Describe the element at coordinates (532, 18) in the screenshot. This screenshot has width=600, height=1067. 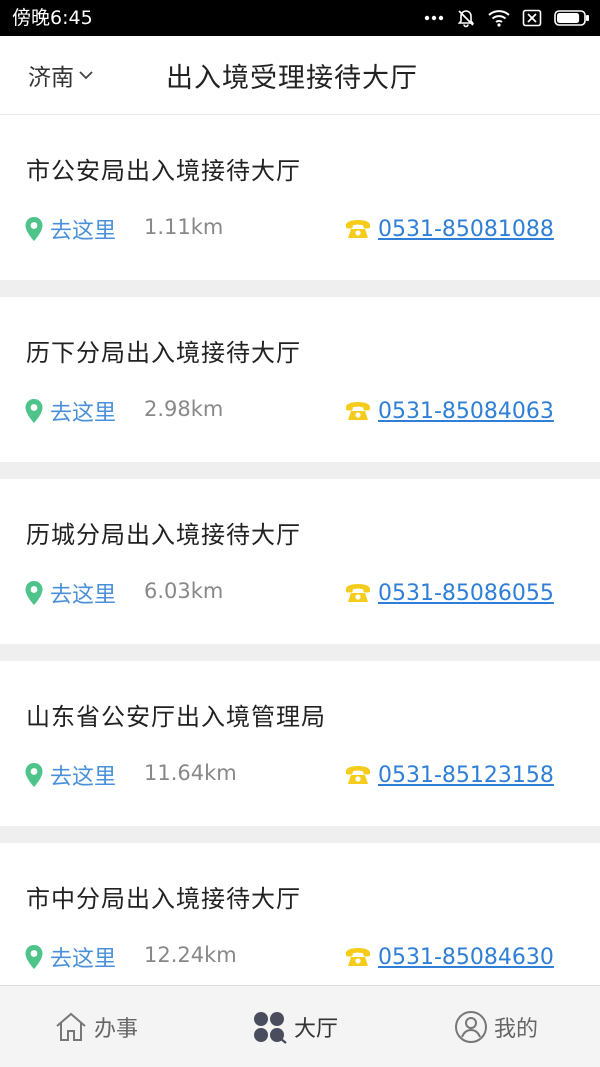
I see `no-sim-icon` at that location.